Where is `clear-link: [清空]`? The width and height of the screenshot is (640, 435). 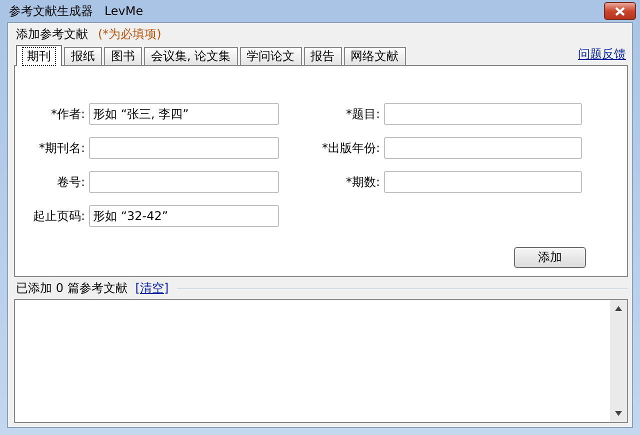
clear-link: [清空] is located at coordinates (152, 288).